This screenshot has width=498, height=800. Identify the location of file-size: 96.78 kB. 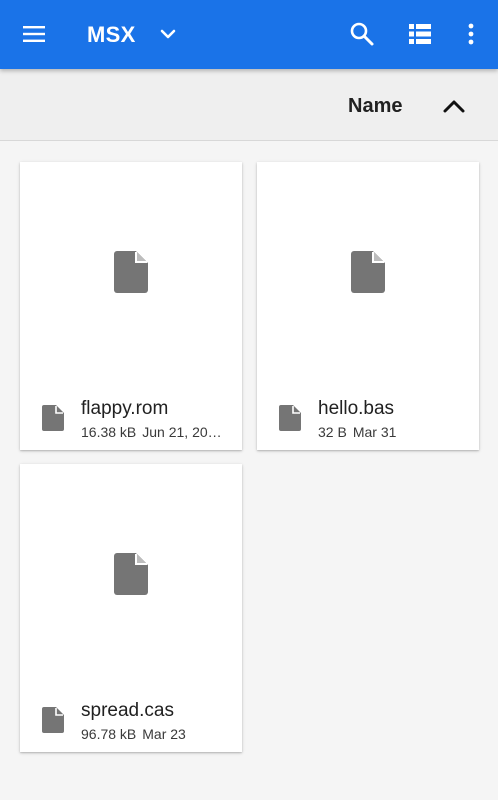
(109, 734).